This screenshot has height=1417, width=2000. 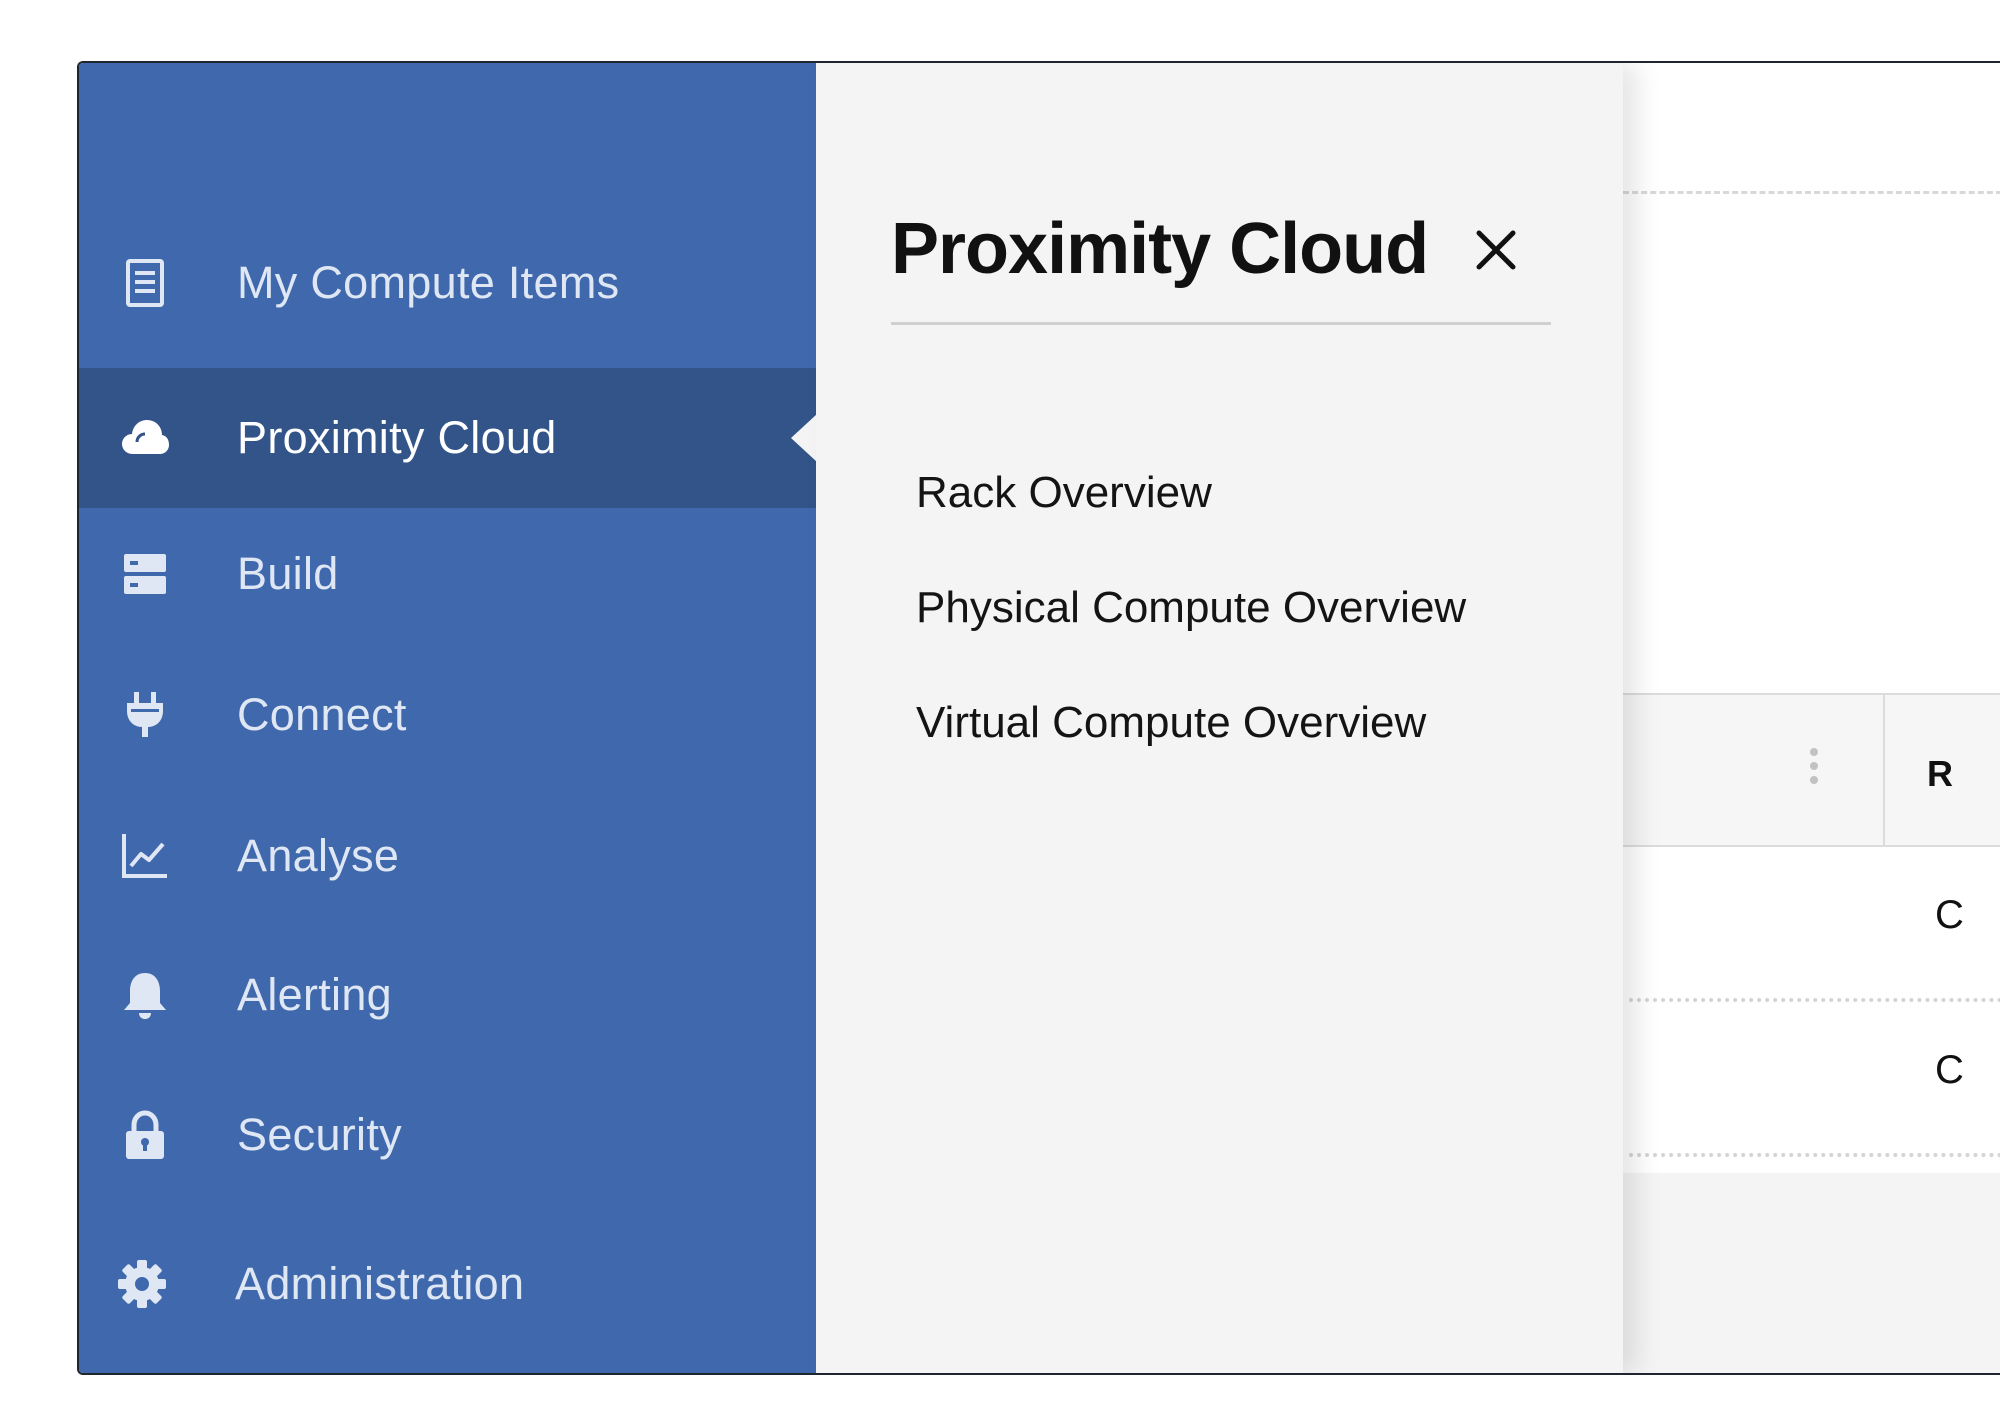 I want to click on column-header: R, so click(x=1940, y=774).